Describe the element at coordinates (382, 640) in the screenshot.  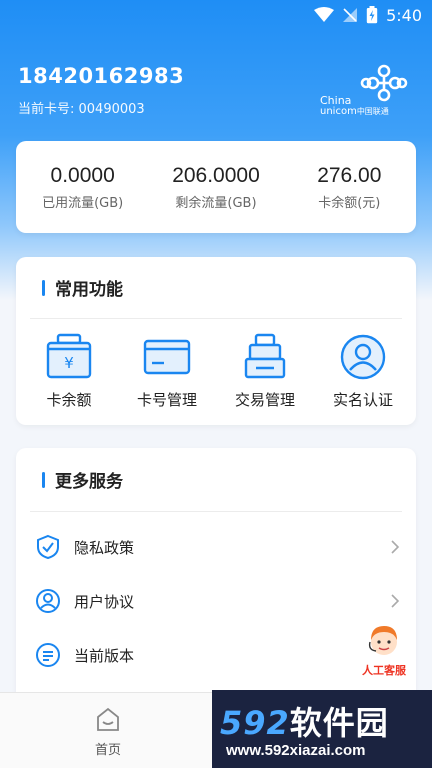
I see `customer-service-avatar-icon` at that location.